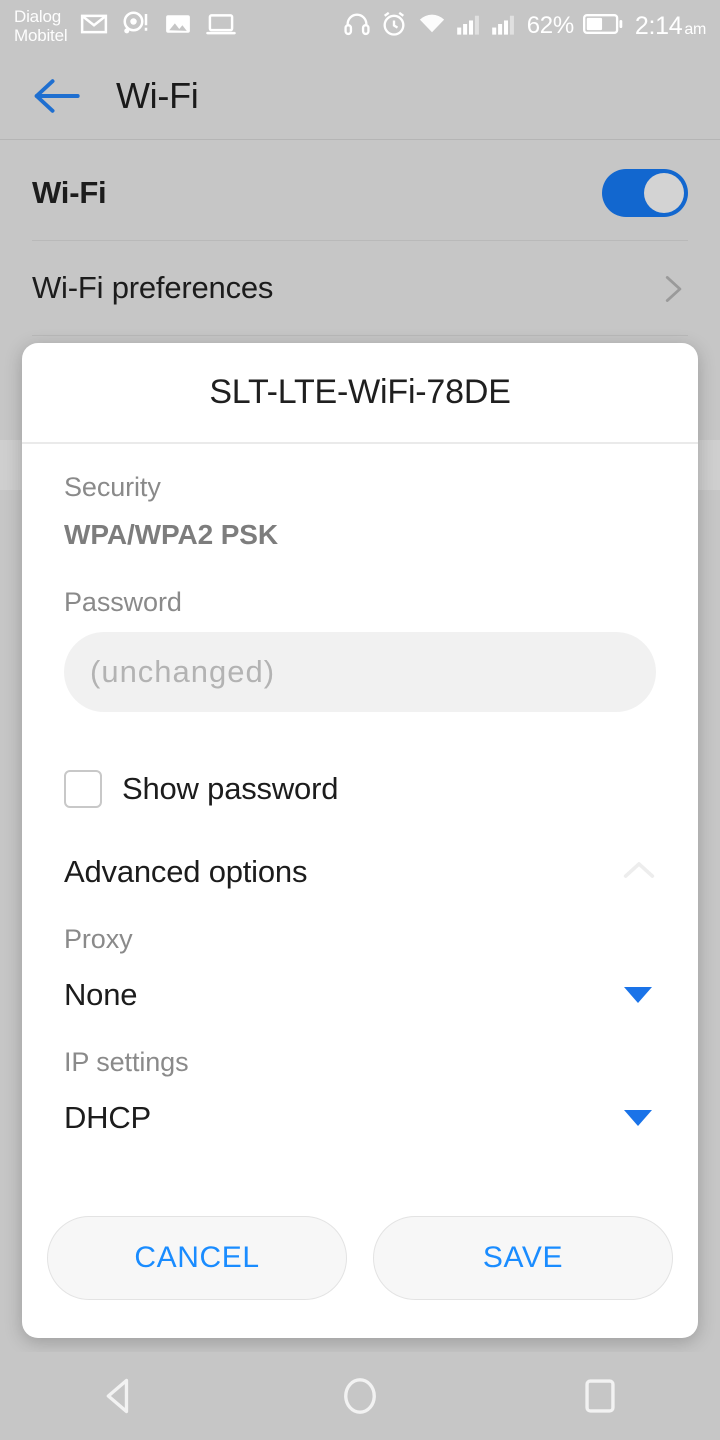  I want to click on dialog-button-bar: CANCEL SAVE, so click(360, 1258).